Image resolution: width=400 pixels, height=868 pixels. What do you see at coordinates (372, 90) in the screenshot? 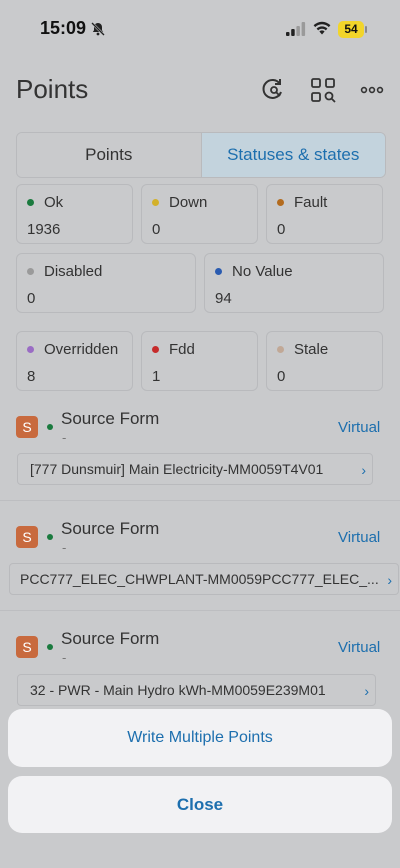
I see `more-options-icon` at bounding box center [372, 90].